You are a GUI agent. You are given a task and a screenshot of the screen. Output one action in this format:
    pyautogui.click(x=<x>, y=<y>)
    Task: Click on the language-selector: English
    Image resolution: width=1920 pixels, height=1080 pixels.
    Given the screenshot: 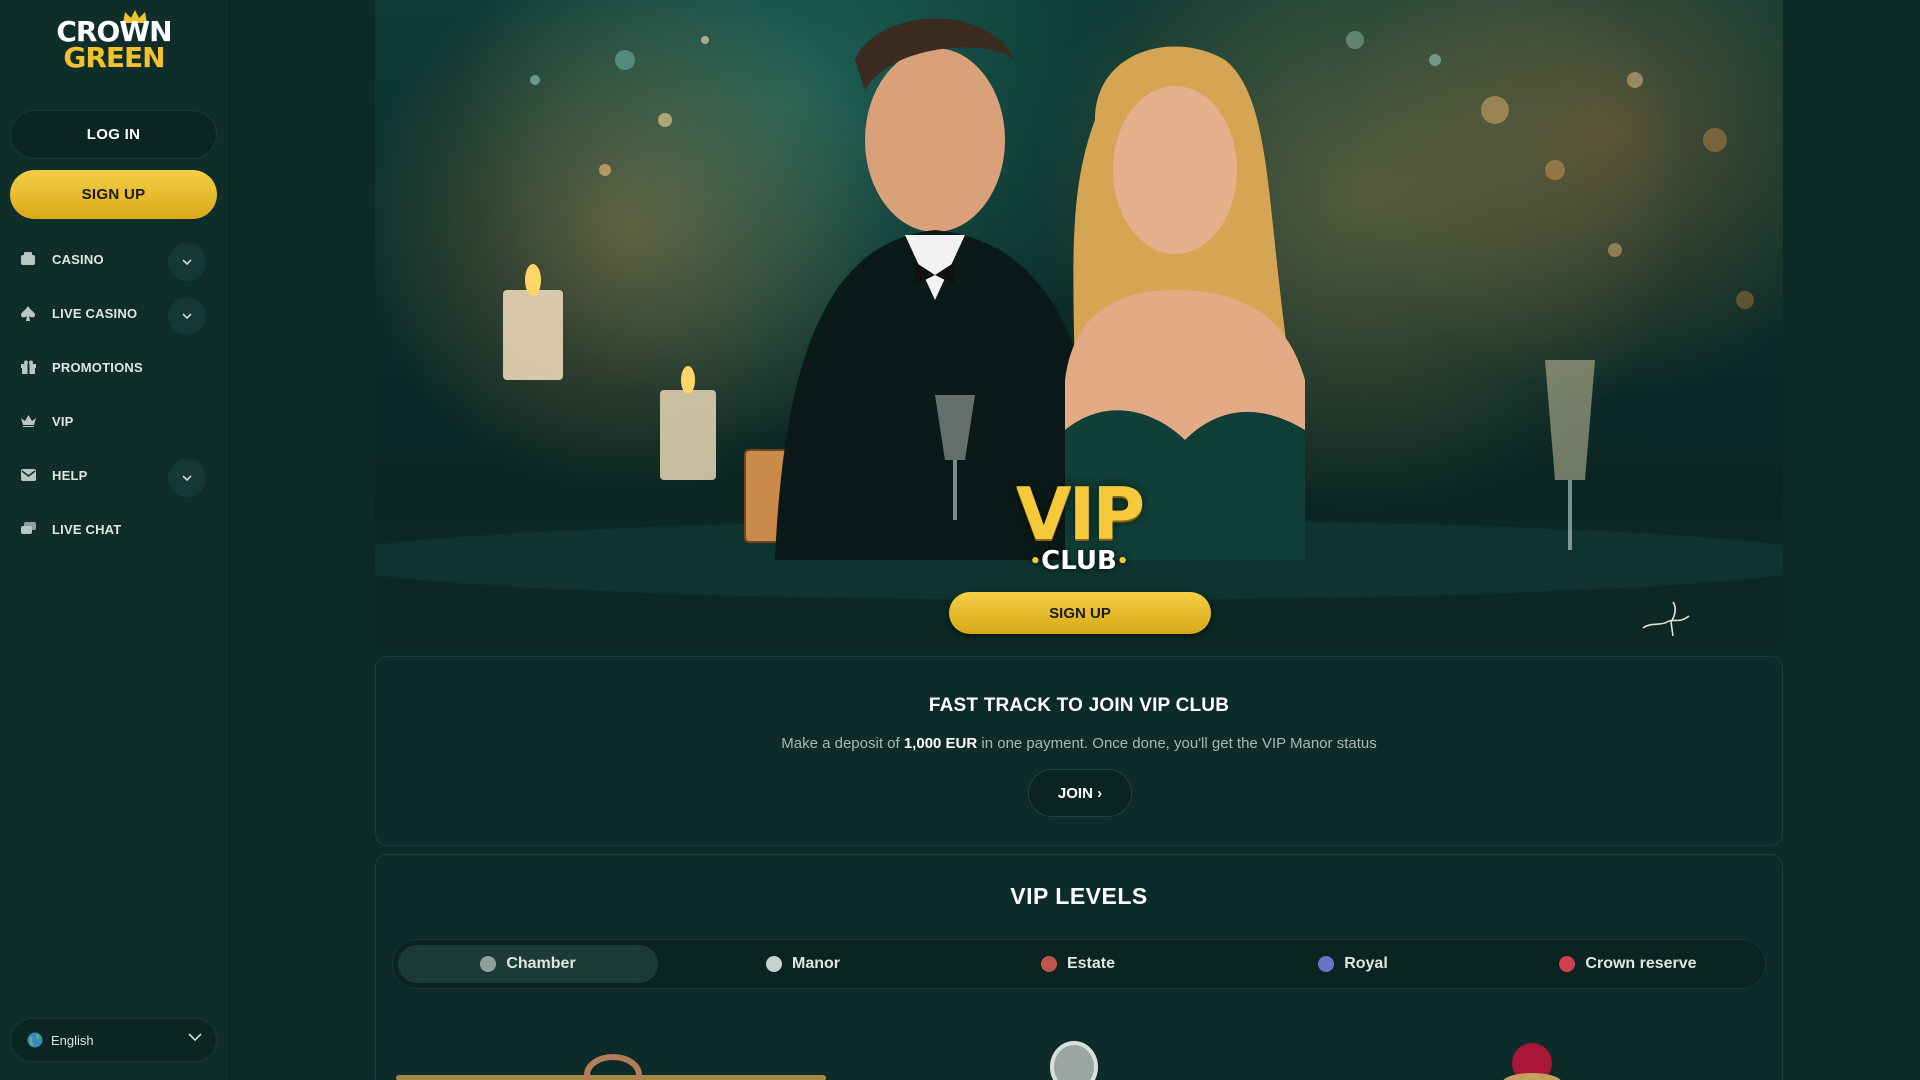 What is the action you would take?
    pyautogui.click(x=113, y=1040)
    